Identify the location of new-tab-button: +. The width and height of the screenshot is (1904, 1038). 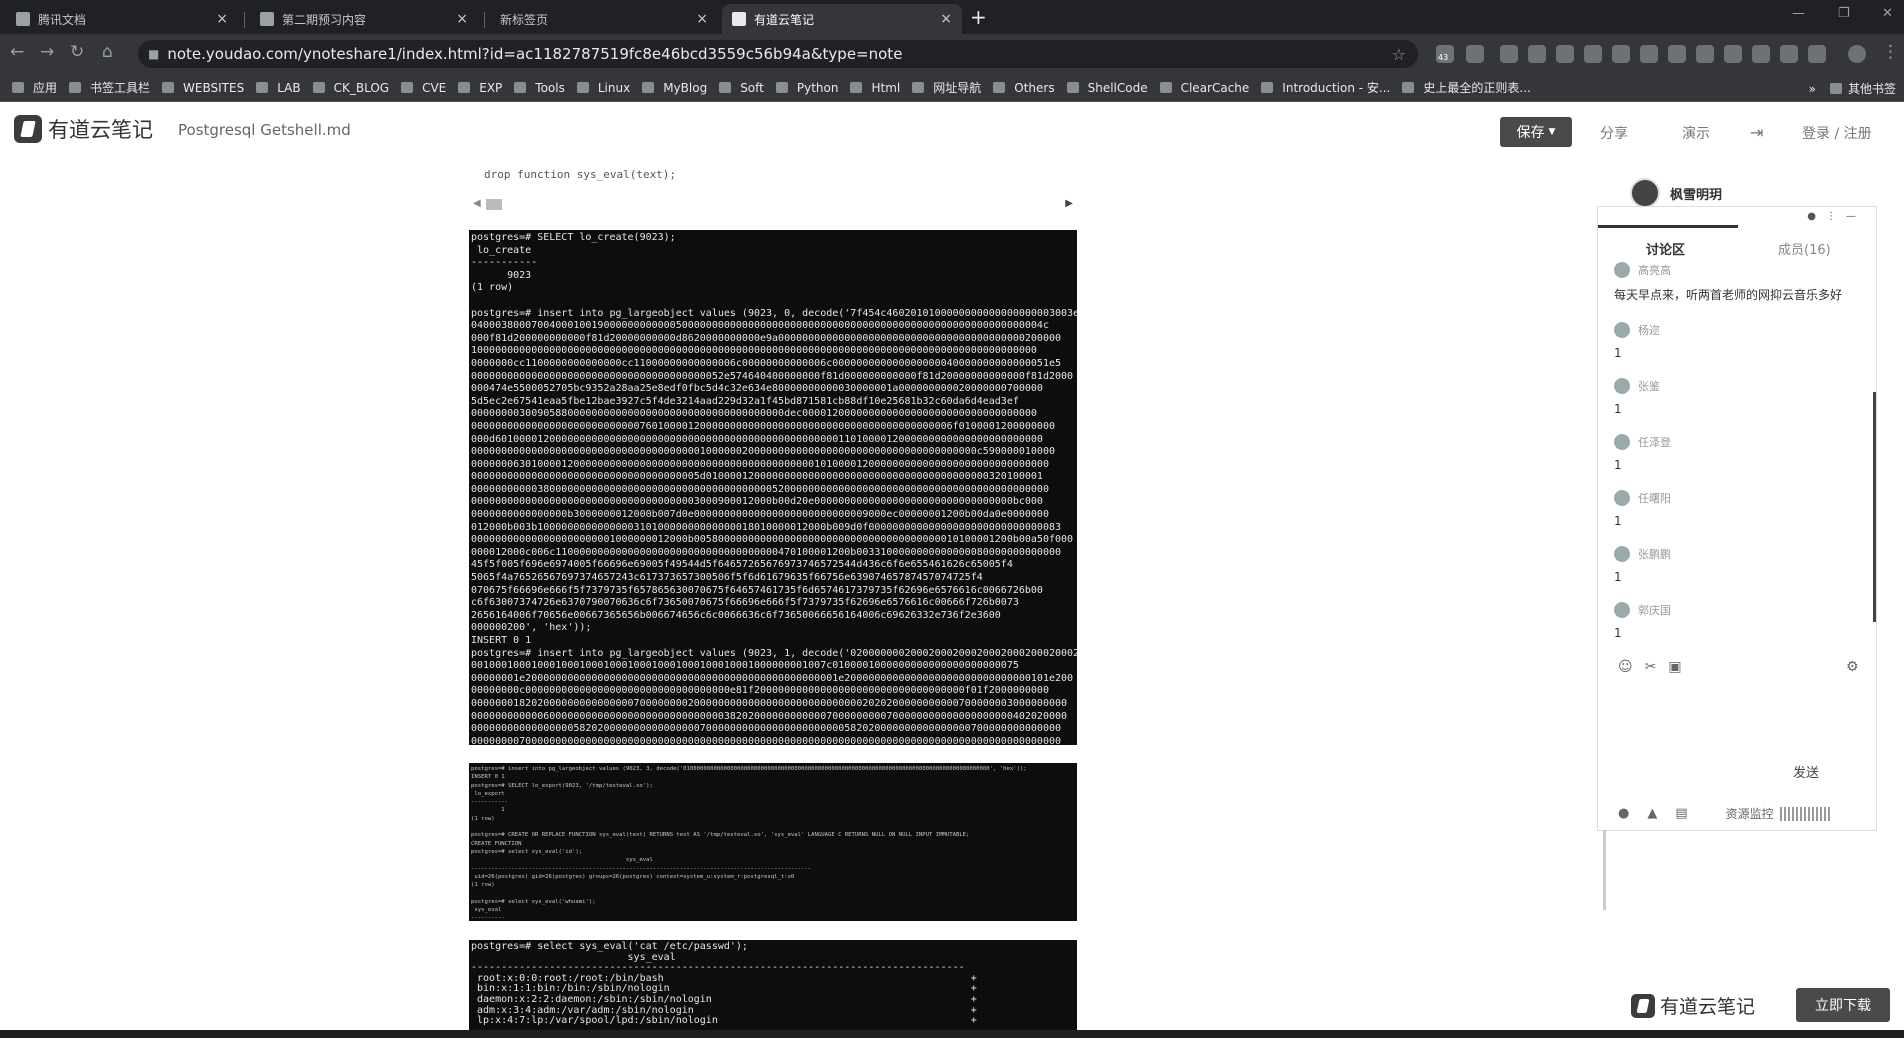
(978, 17).